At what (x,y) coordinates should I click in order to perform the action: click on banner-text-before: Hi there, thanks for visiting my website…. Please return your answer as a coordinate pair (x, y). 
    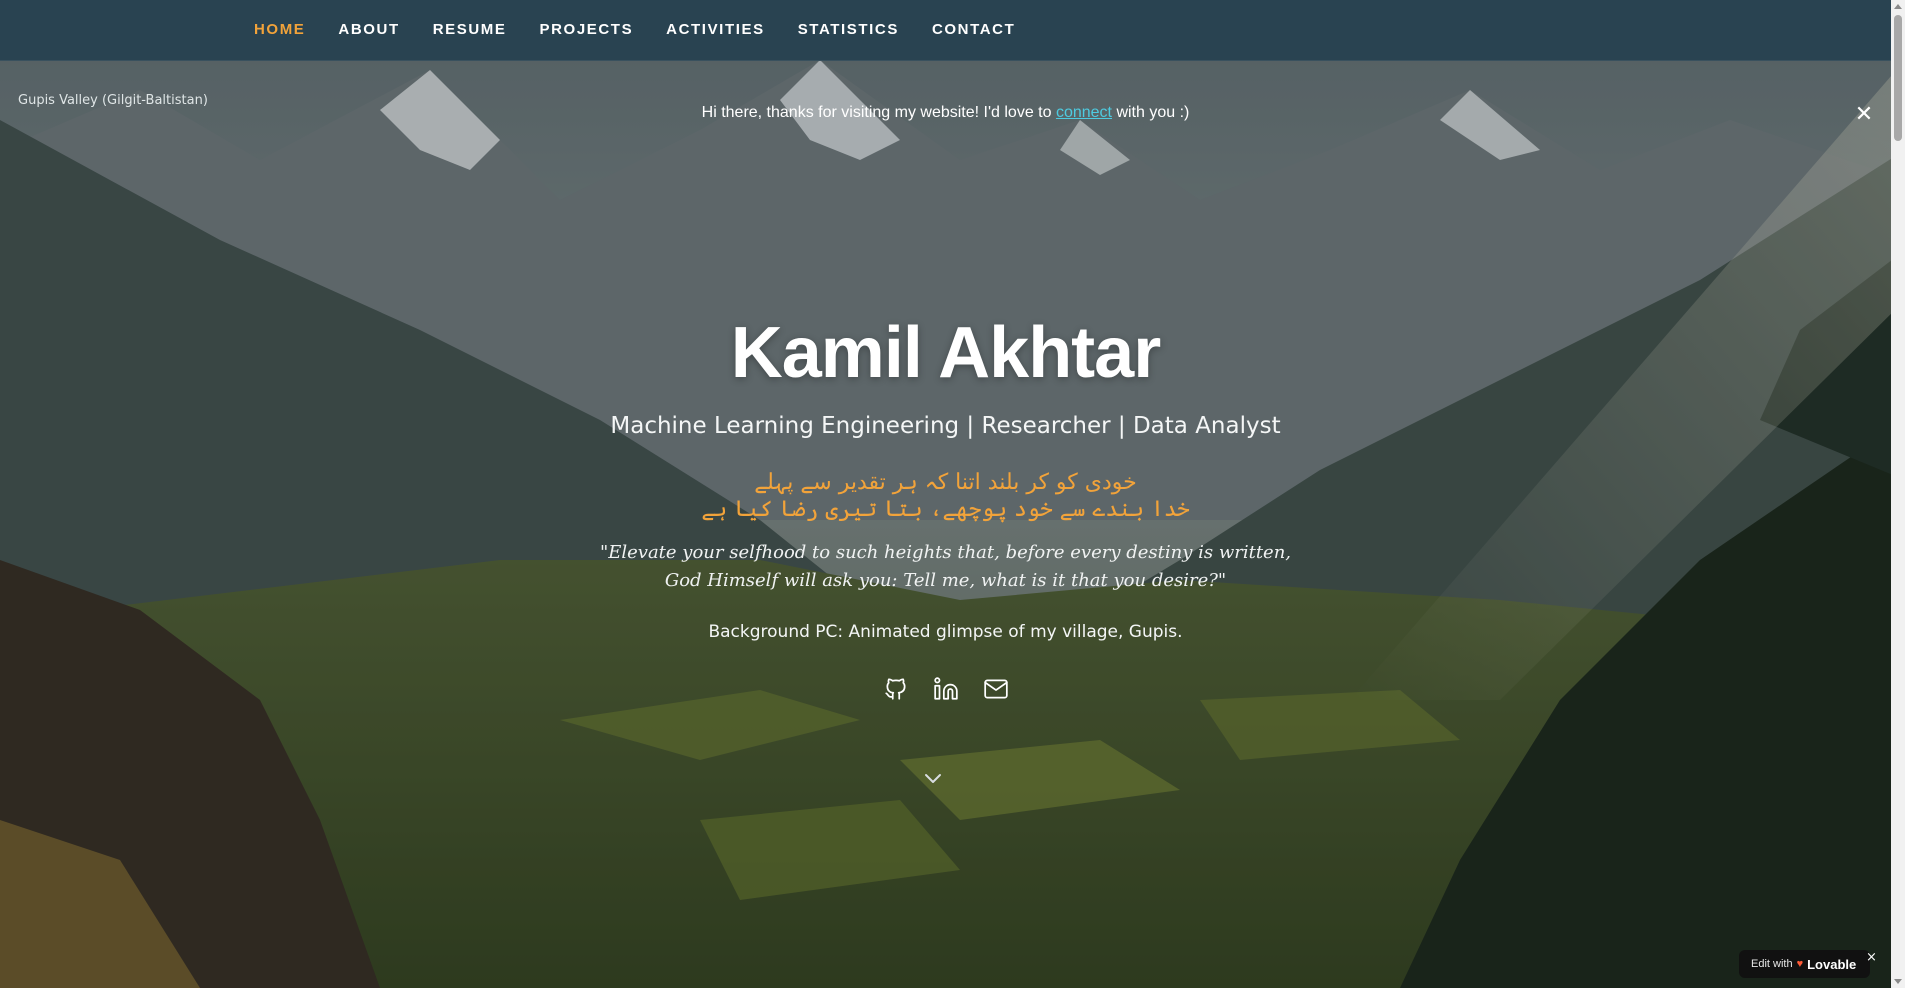
    Looking at the image, I should click on (878, 112).